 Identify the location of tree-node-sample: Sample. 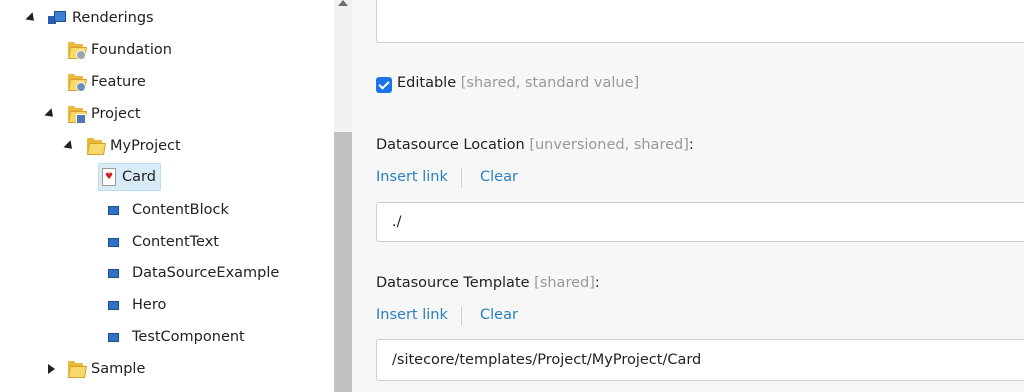
(106, 369).